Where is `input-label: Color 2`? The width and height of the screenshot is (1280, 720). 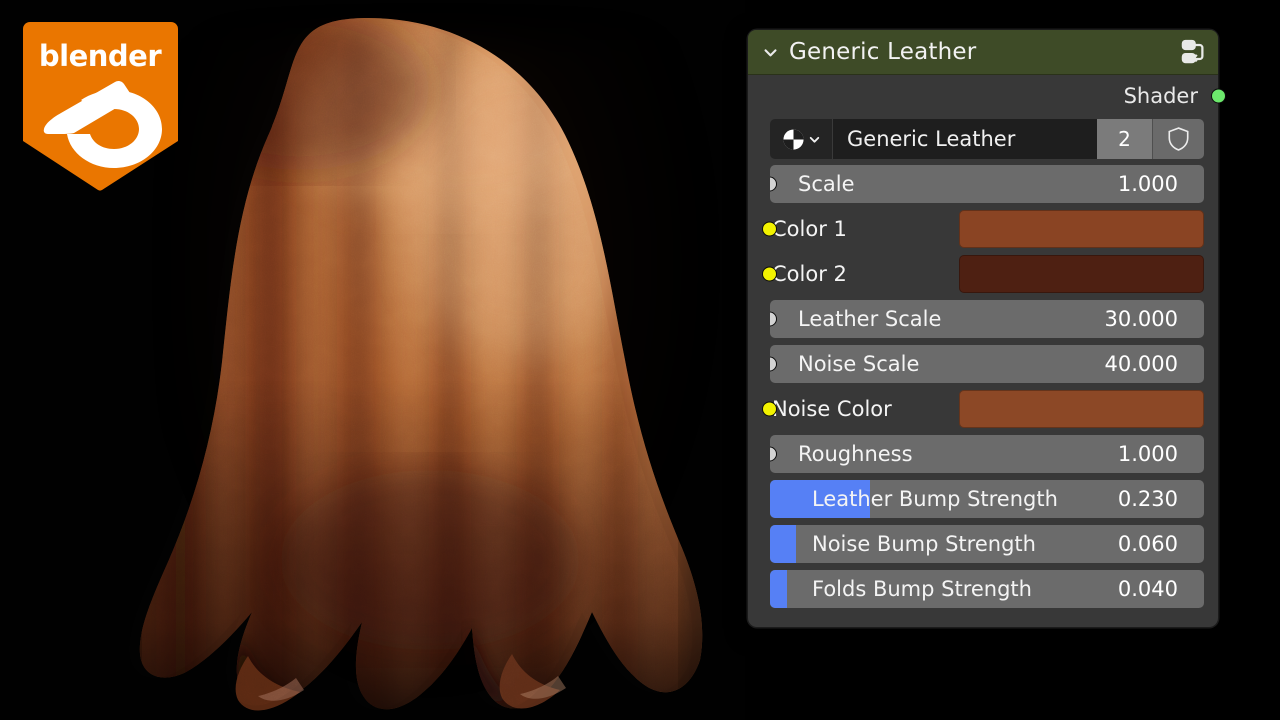
input-label: Color 2 is located at coordinates (809, 274).